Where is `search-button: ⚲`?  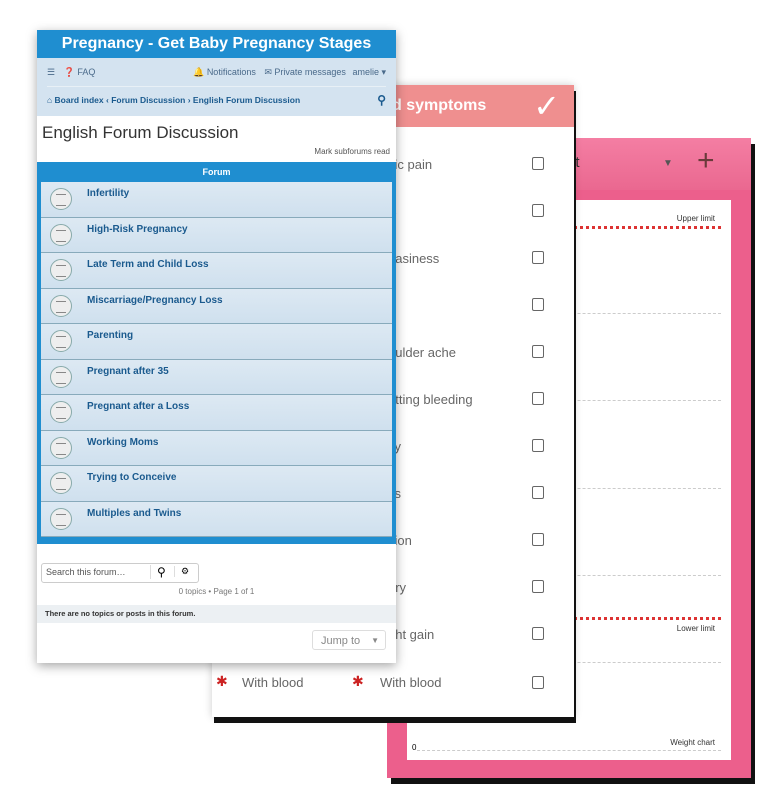 search-button: ⚲ is located at coordinates (158, 572).